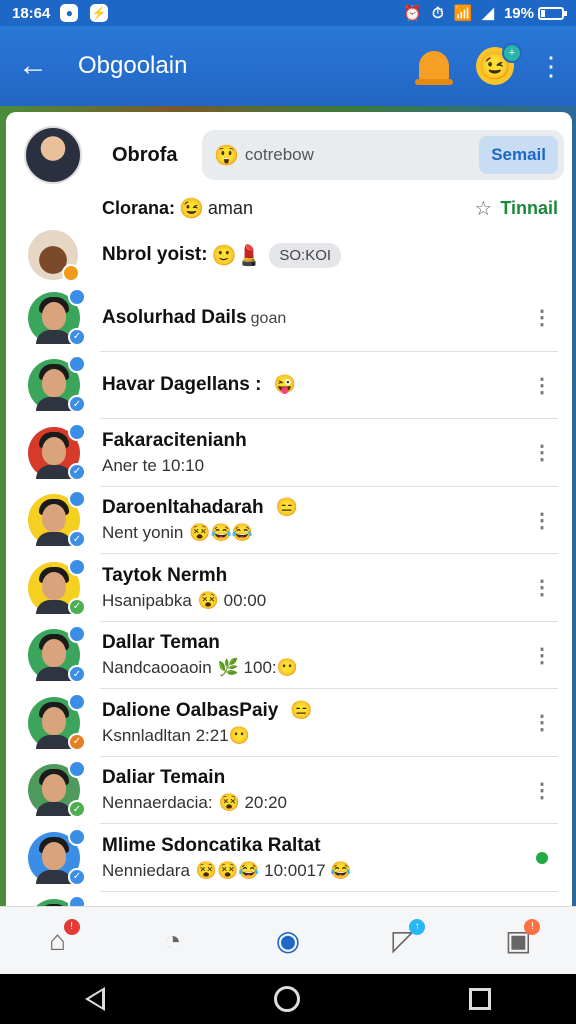 This screenshot has height=1024, width=576. What do you see at coordinates (174, 440) in the screenshot?
I see `contact-name-text: Fakaracitenianh` at bounding box center [174, 440].